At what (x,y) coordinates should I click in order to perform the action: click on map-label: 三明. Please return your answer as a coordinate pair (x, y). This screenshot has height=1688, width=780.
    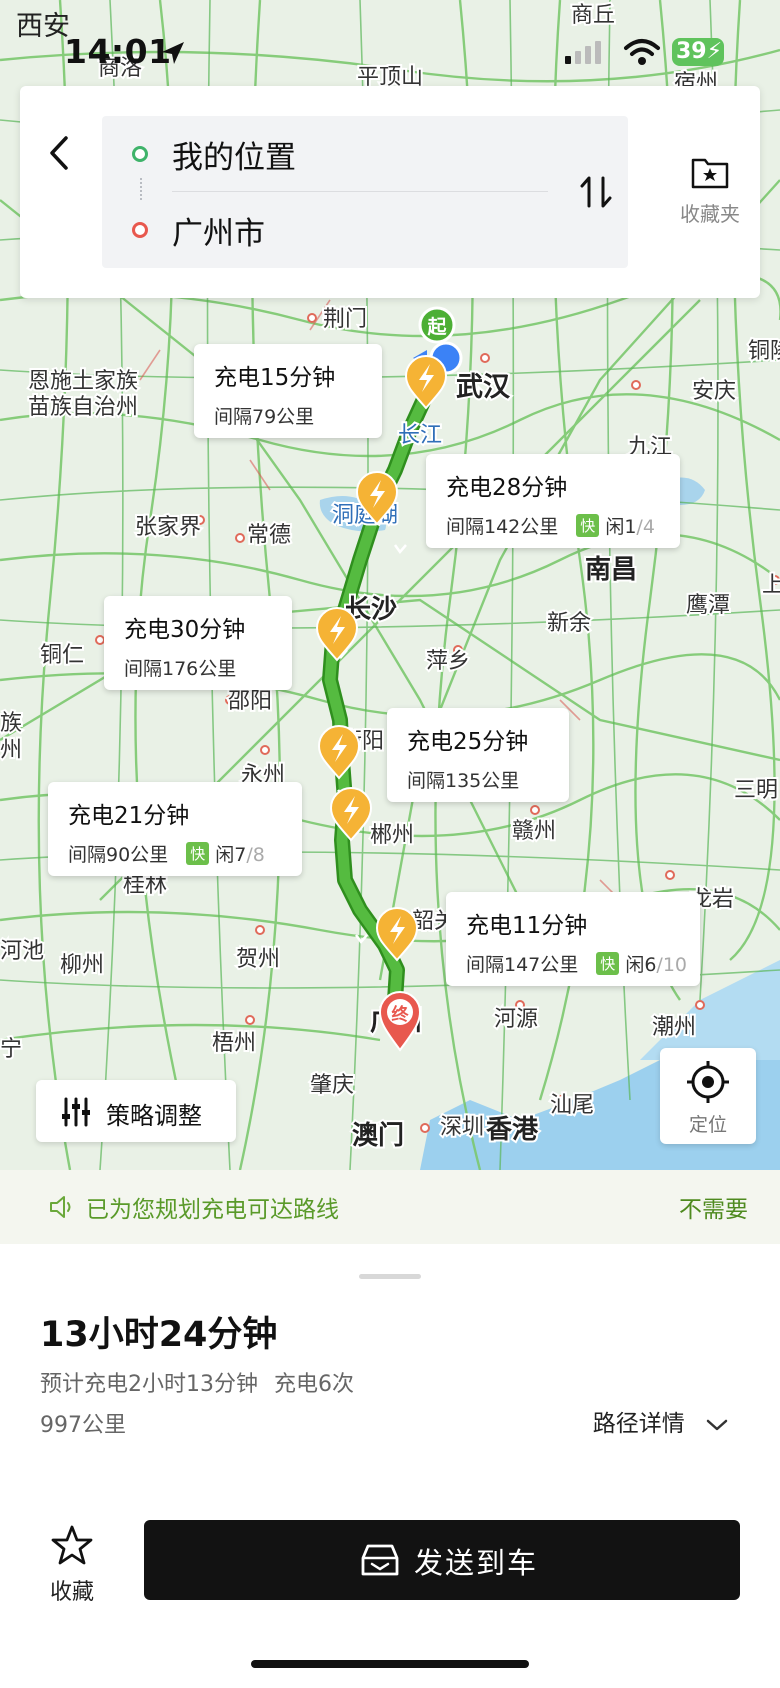
    Looking at the image, I should click on (756, 790).